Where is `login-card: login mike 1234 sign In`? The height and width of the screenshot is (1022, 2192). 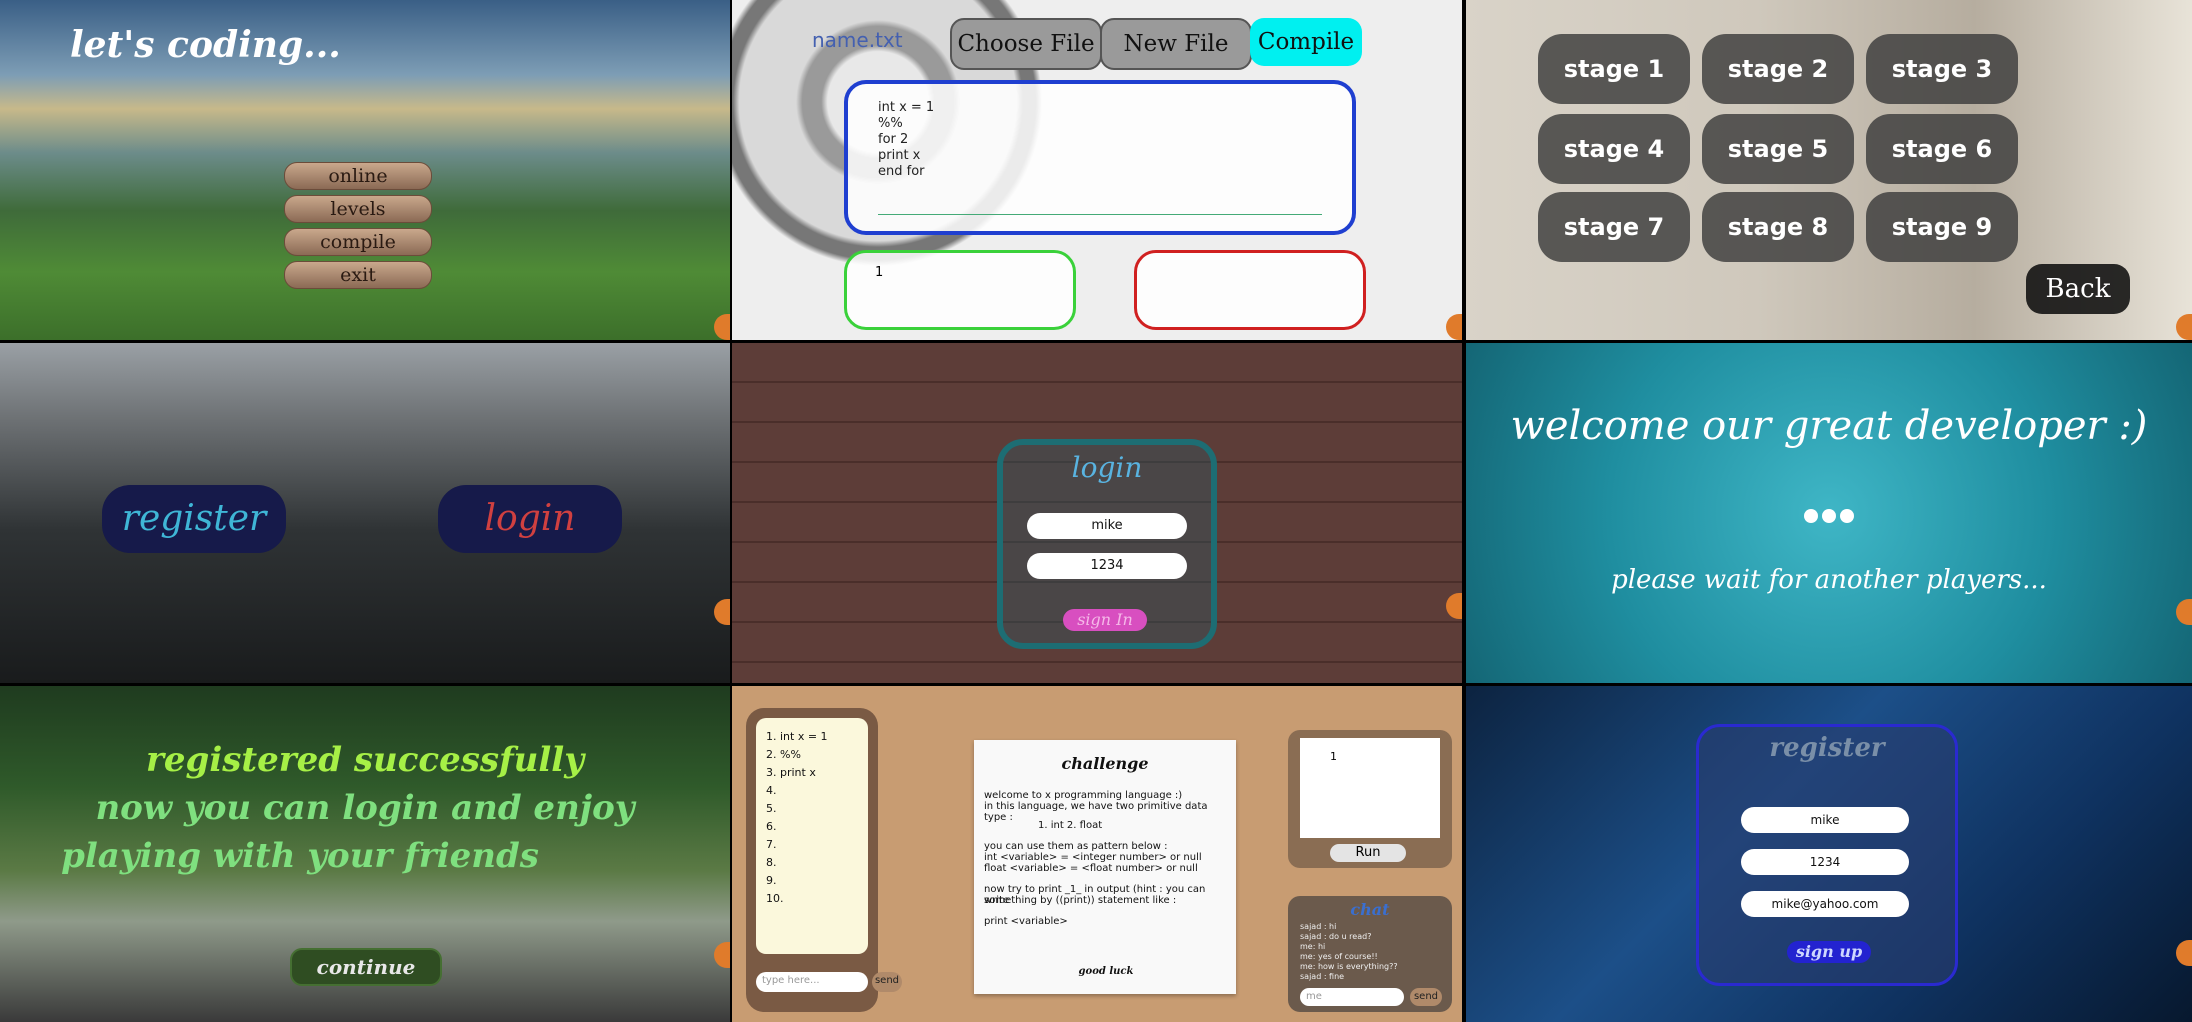 login-card: login mike 1234 sign In is located at coordinates (1107, 544).